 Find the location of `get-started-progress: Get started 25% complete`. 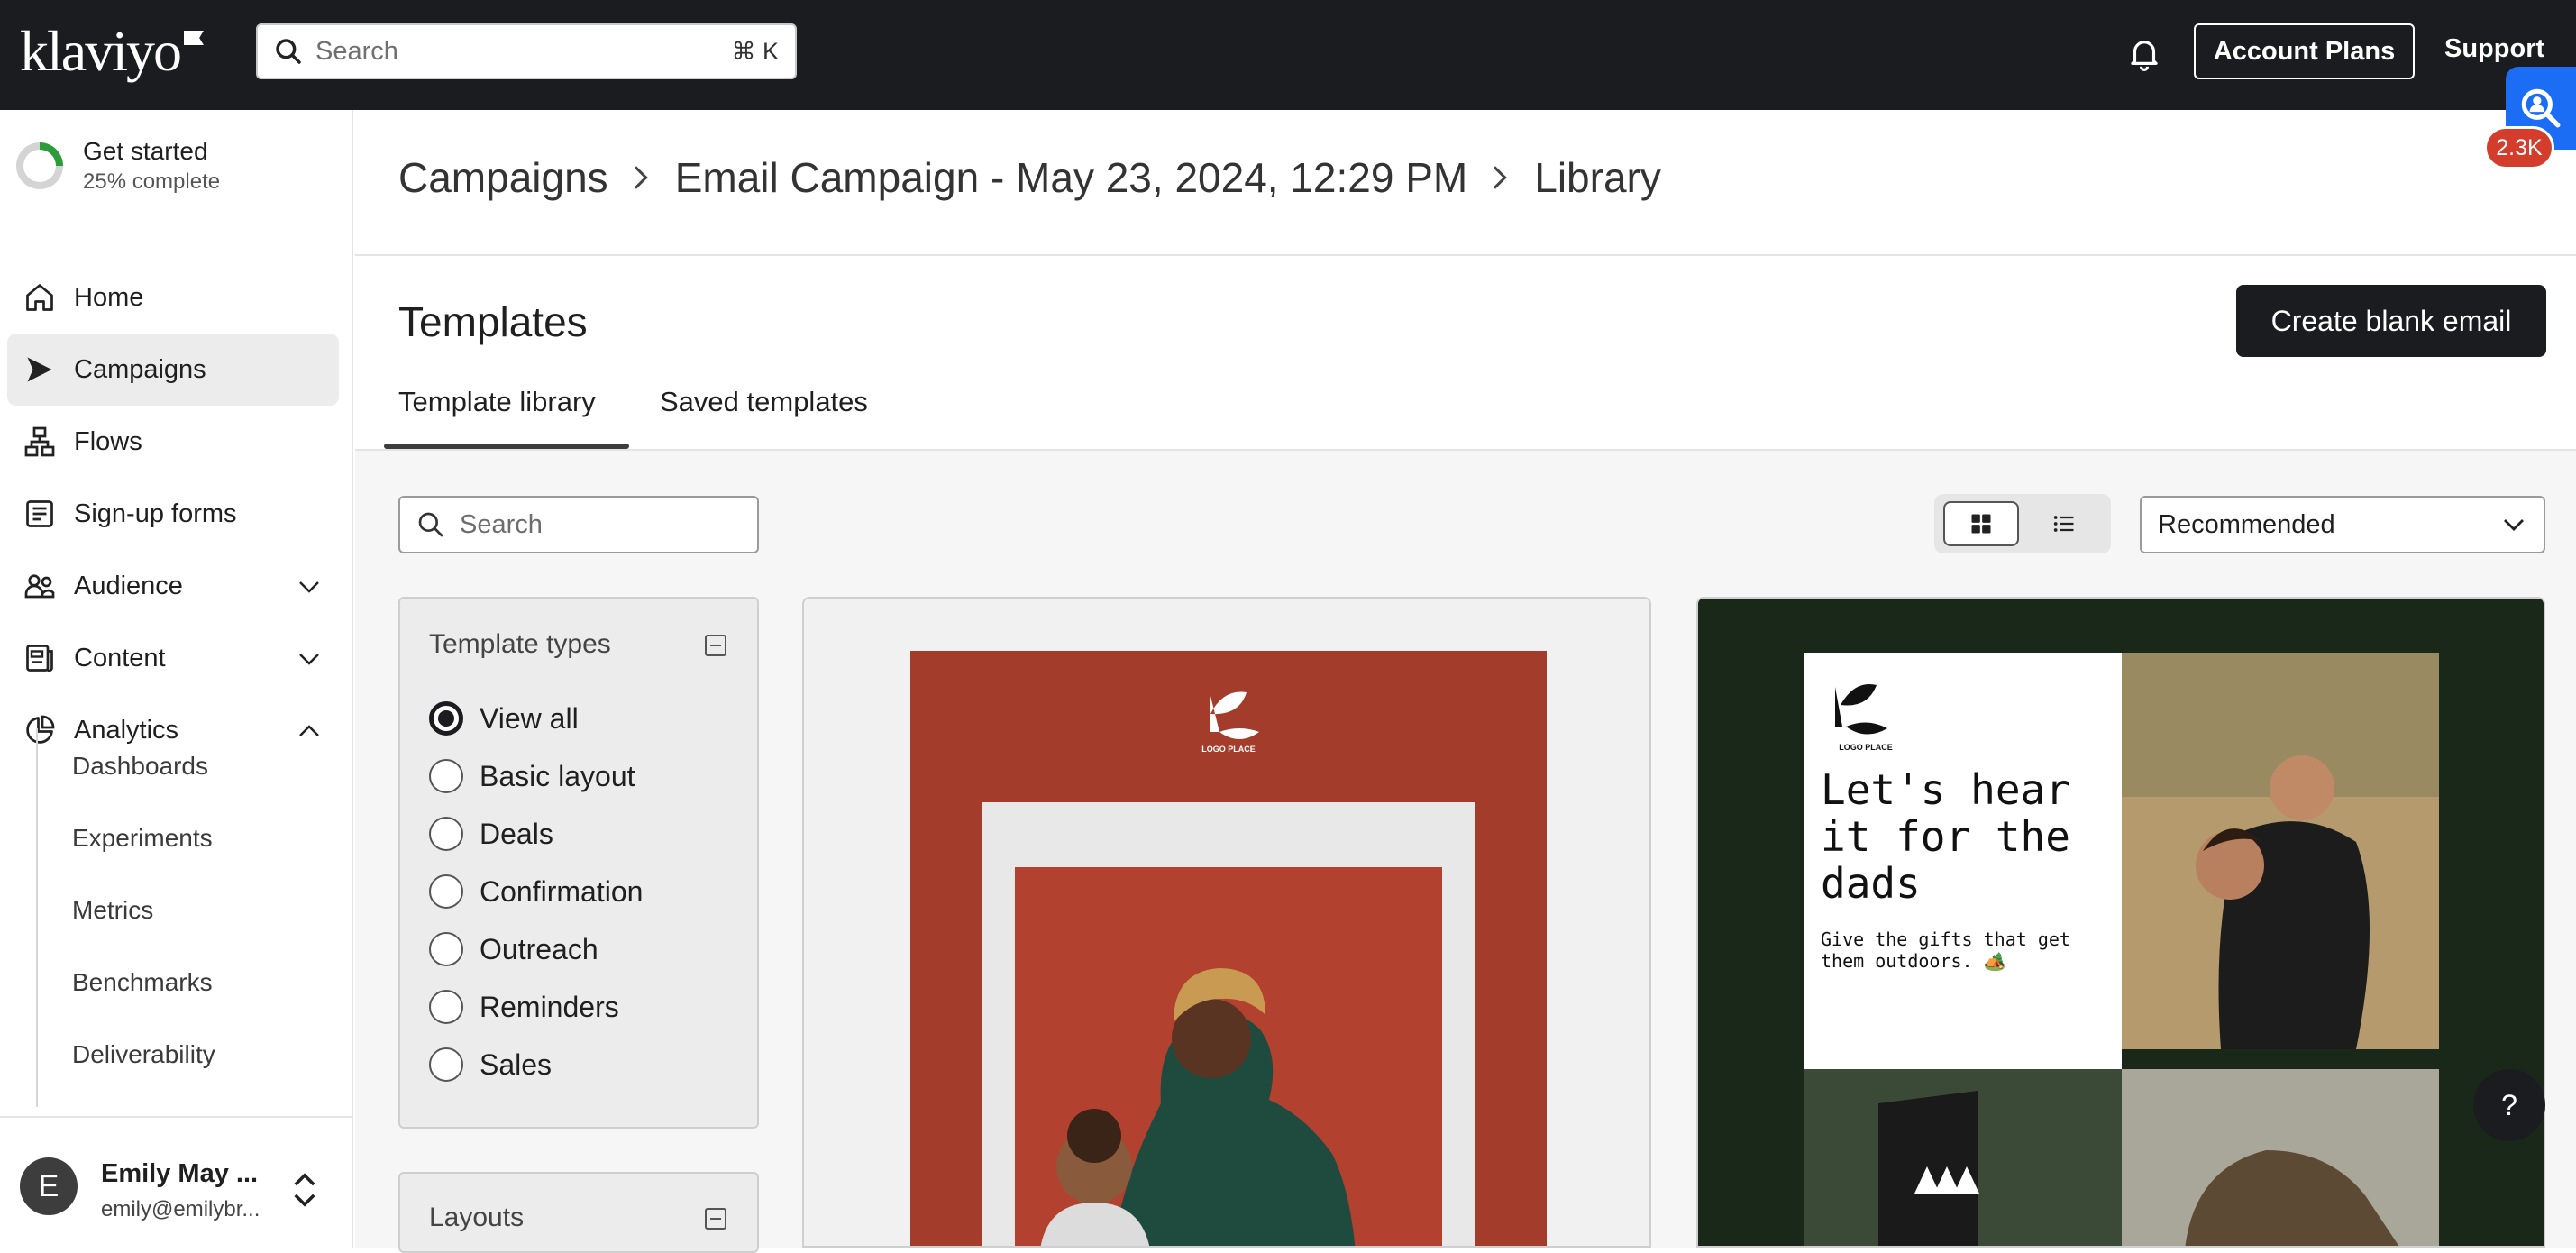

get-started-progress: Get started 25% complete is located at coordinates (118, 166).